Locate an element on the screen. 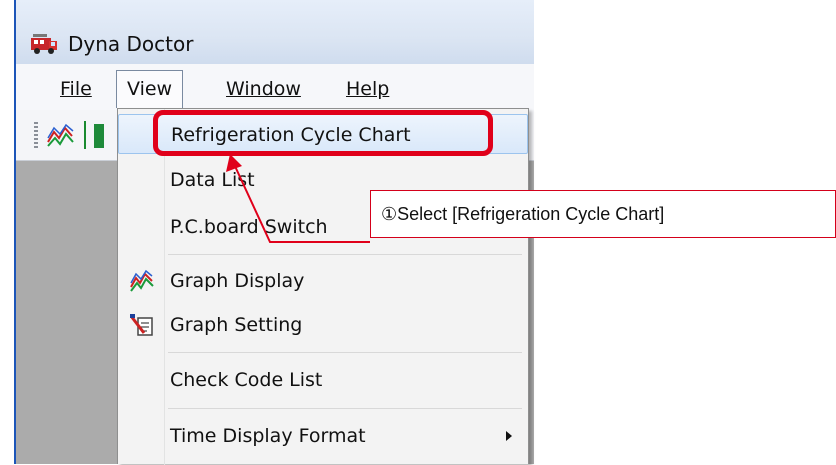 Image resolution: width=836 pixels, height=465 pixels. annotation-highlight-box is located at coordinates (323, 133).